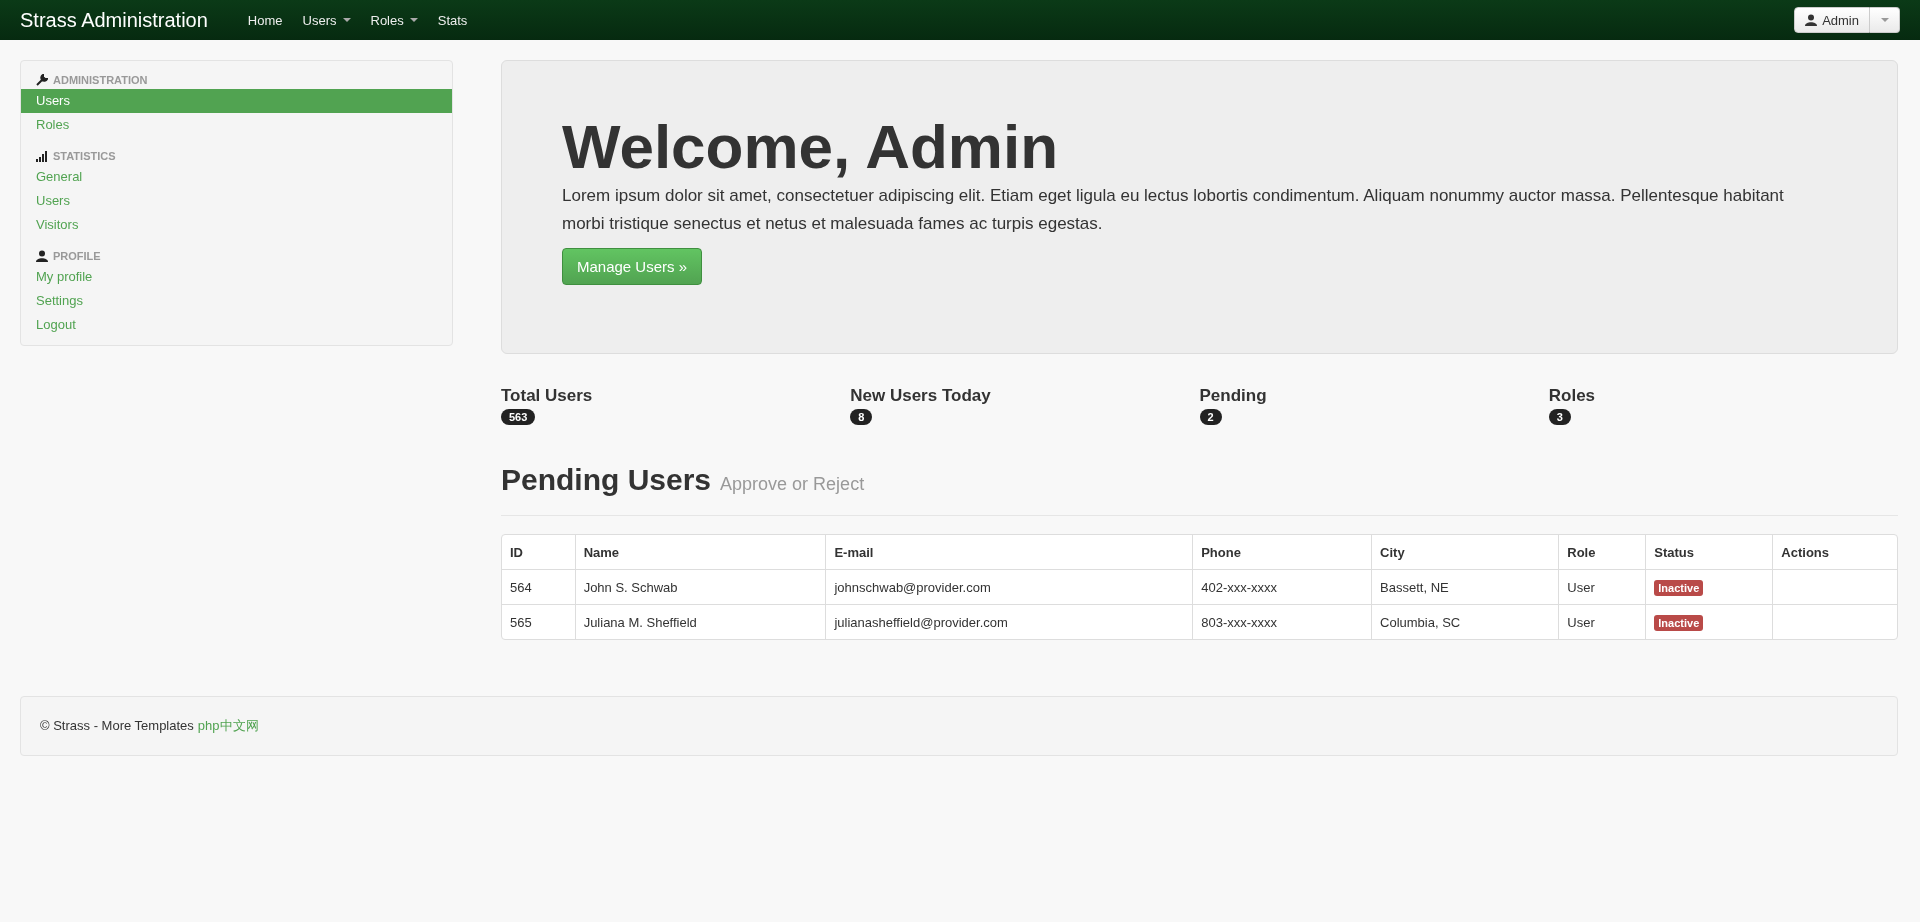 The image size is (1920, 922). I want to click on table-cell: 564, so click(538, 586).